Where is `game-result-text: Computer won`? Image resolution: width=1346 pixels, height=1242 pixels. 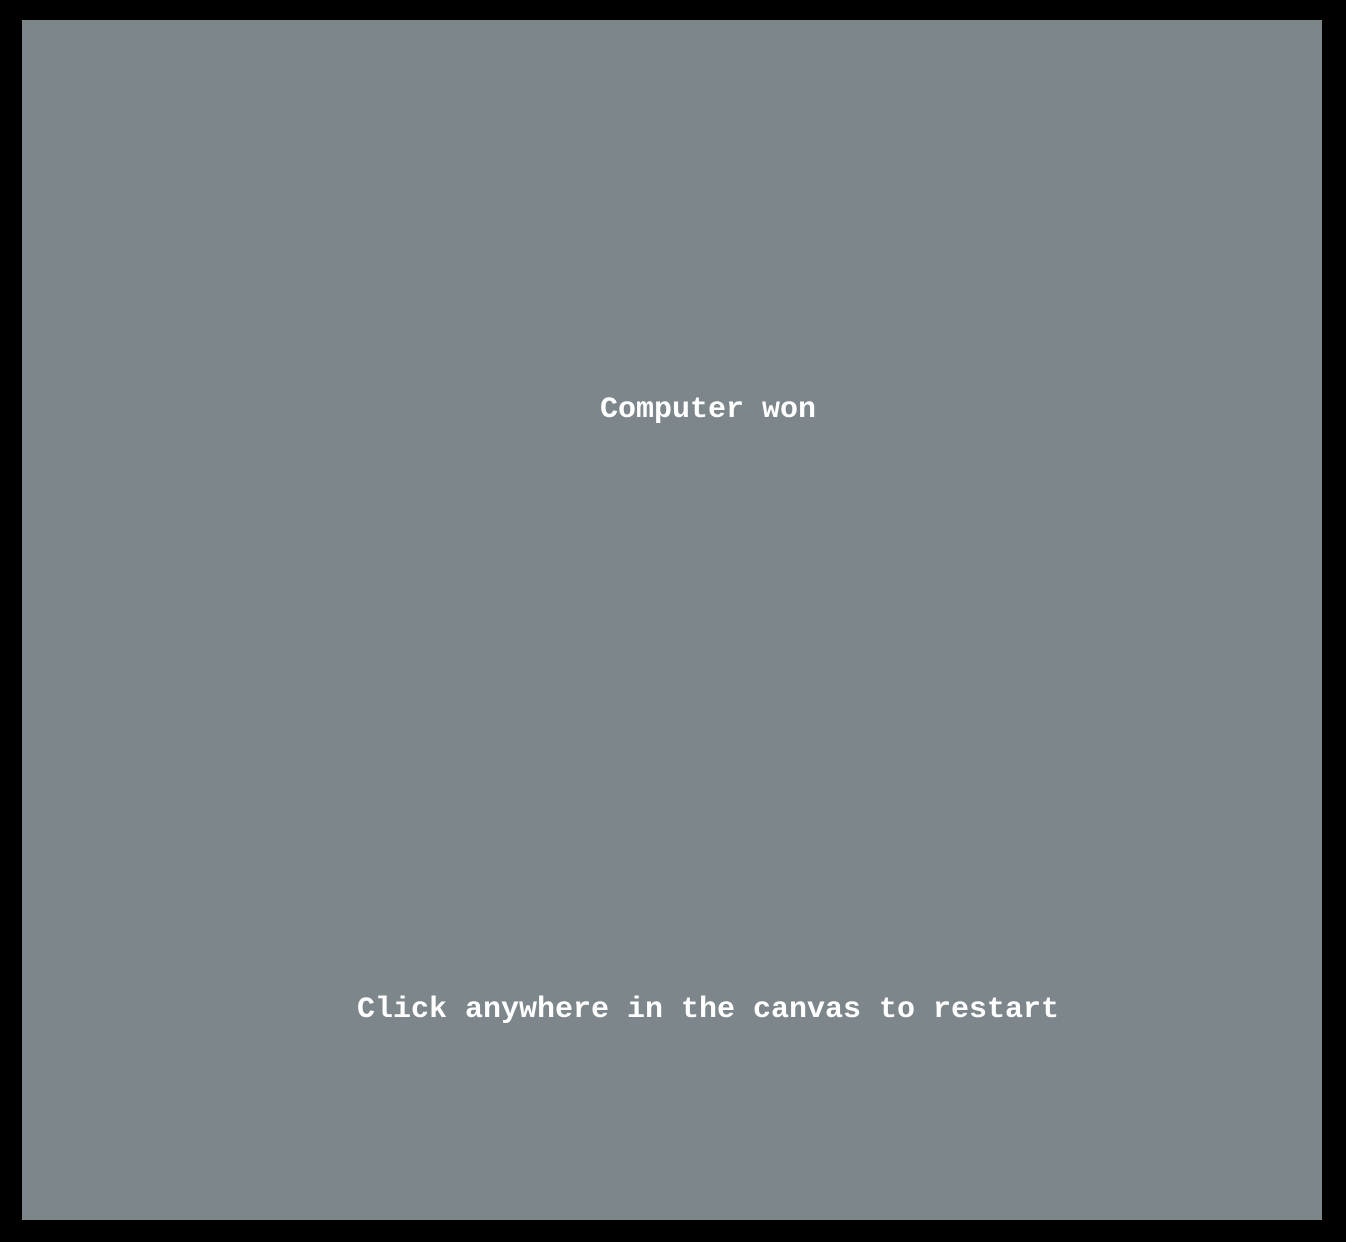 game-result-text: Computer won is located at coordinates (708, 410).